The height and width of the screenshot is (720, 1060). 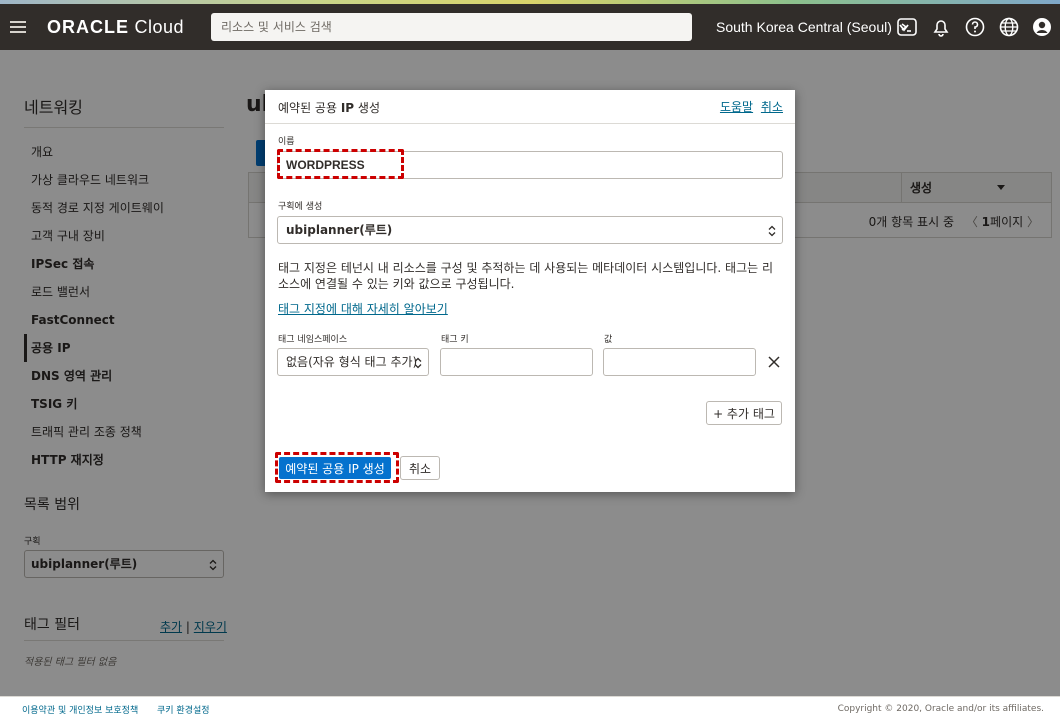 I want to click on tag-namespace-label: 태그 네임스페이스, so click(x=313, y=340).